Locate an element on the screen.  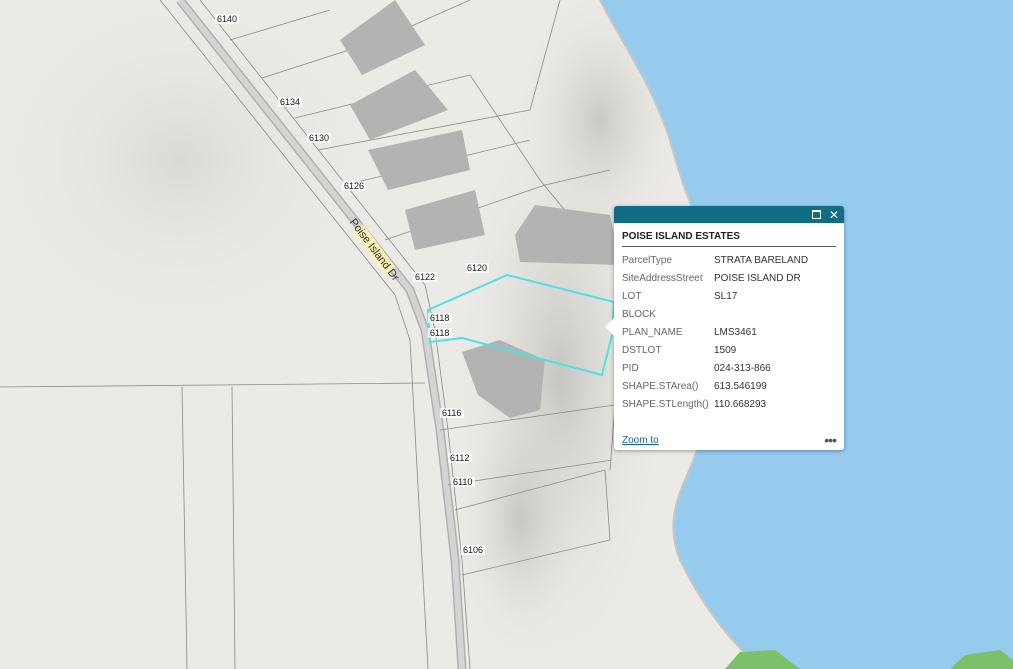
popup-title: POISE ISLAND ESTATES is located at coordinates (729, 239).